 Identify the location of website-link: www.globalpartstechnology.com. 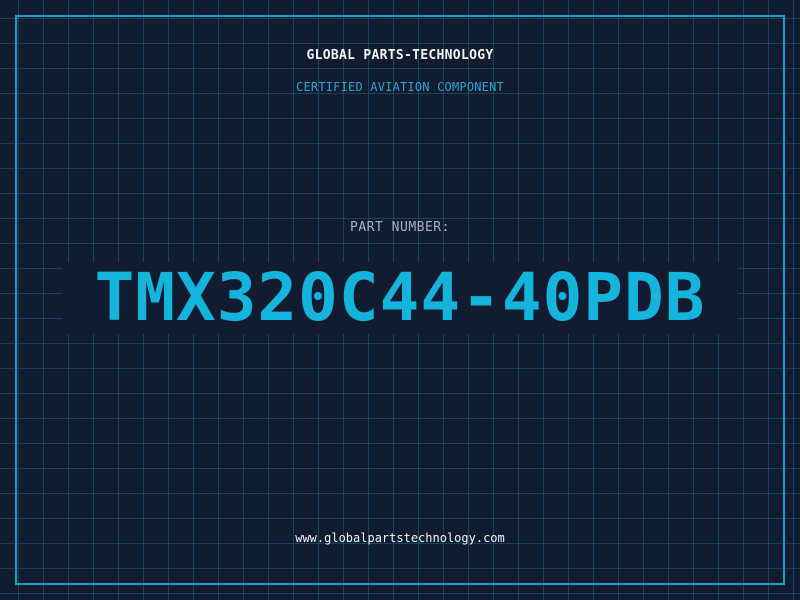
(400, 538).